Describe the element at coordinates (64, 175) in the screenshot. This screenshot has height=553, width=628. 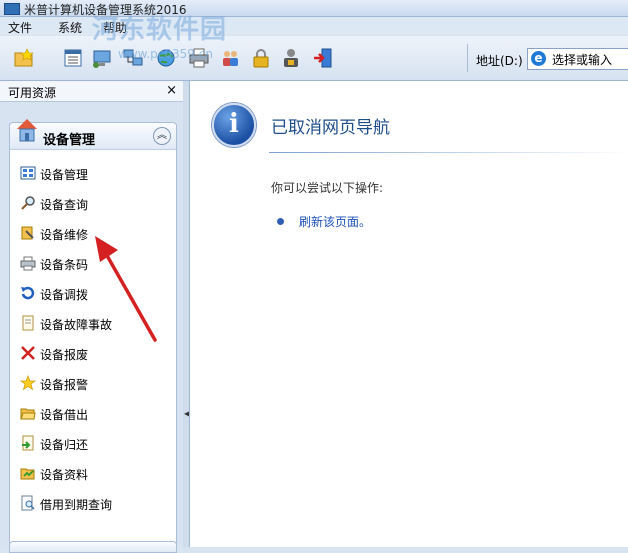
I see `sidebar-item-label: 设备管理` at that location.